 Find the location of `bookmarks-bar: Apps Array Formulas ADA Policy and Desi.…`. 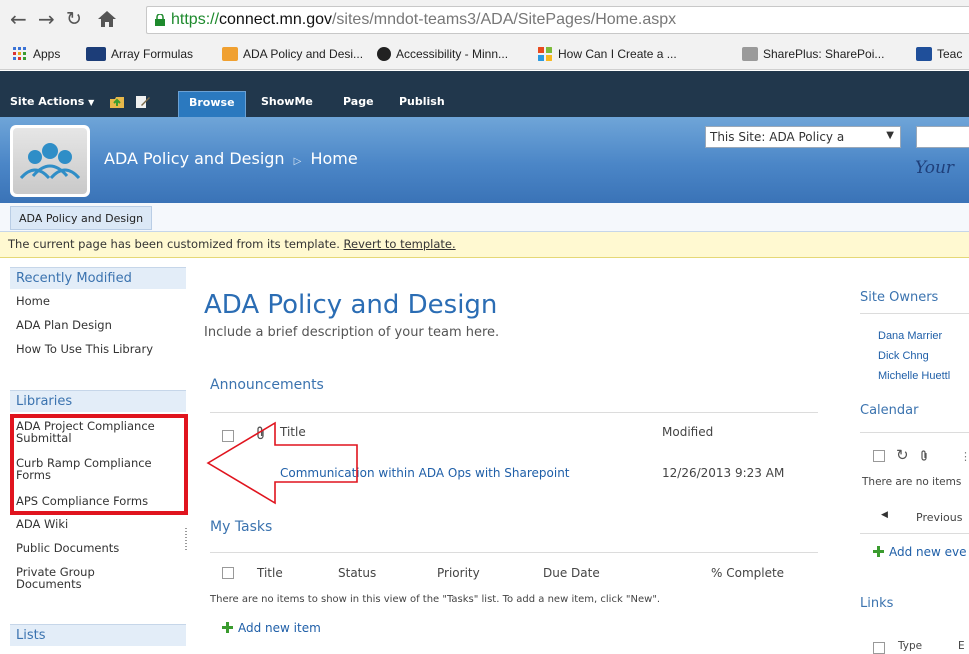

bookmarks-bar: Apps Array Formulas ADA Policy and Desi.… is located at coordinates (484, 55).